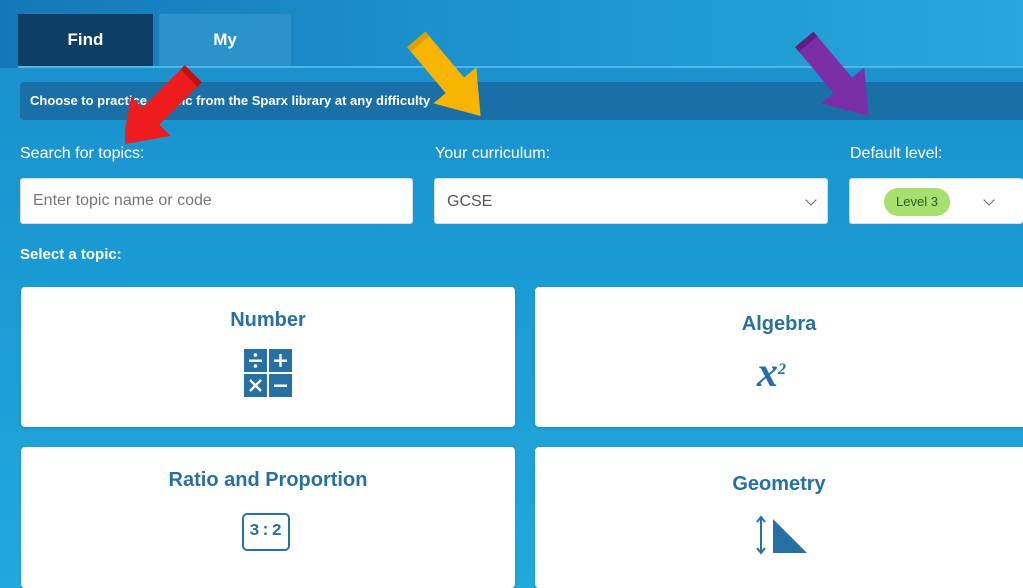  I want to click on tab-find-topics: Find topics, so click(85, 57).